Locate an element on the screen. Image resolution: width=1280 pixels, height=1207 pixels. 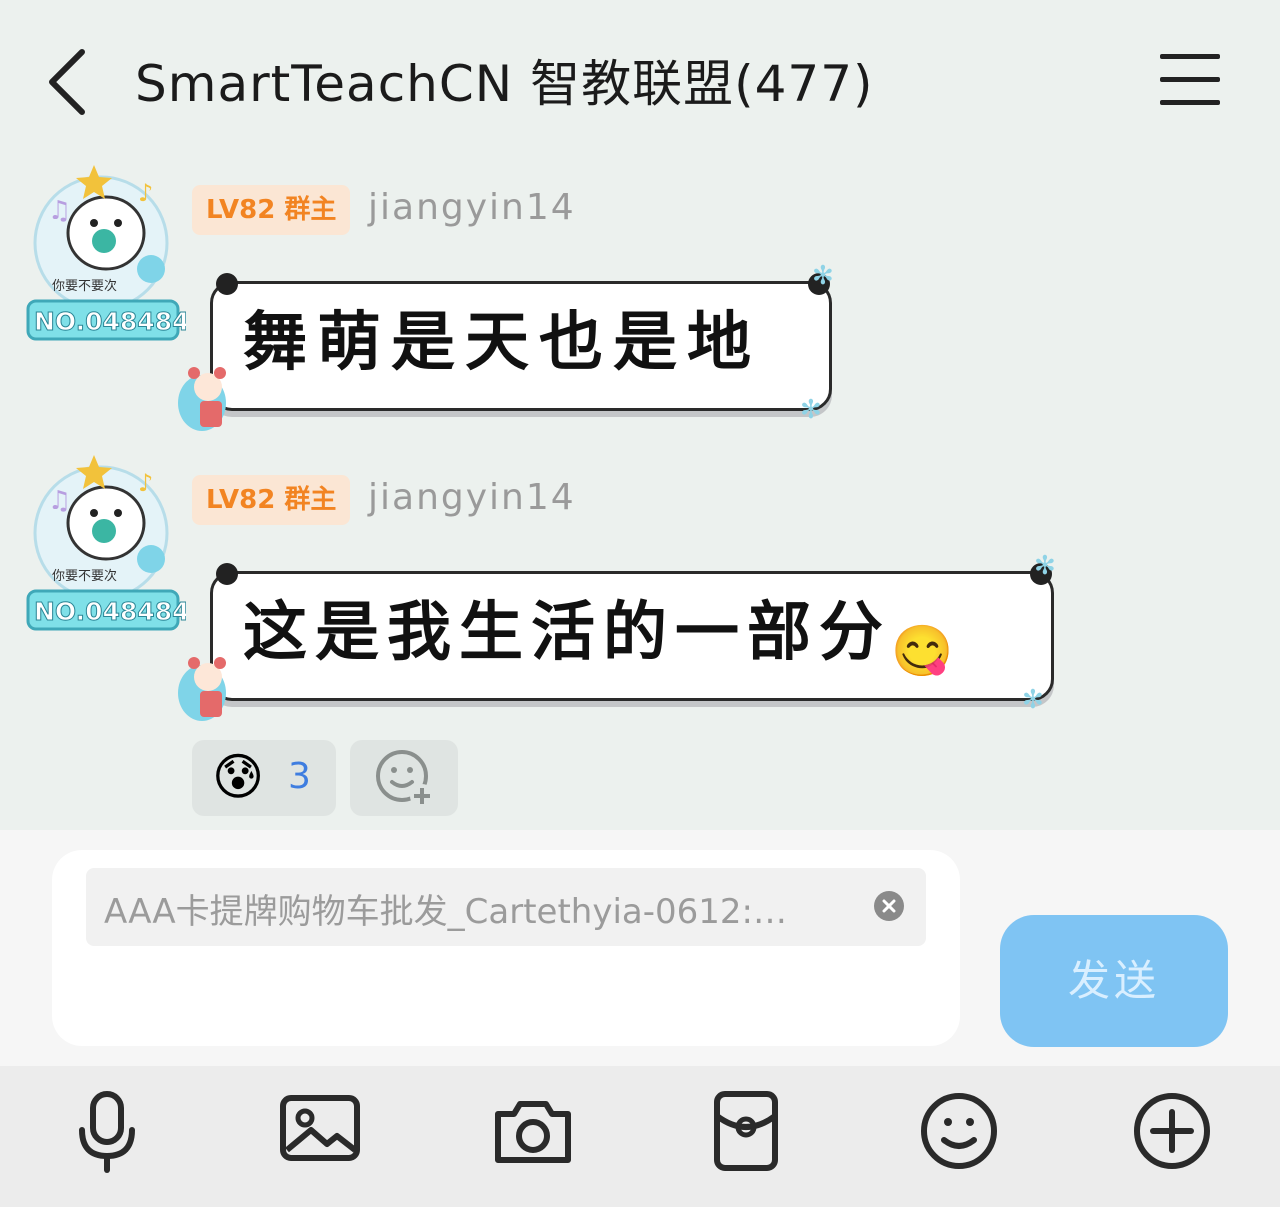
plus-icon is located at coordinates (1172, 1131).